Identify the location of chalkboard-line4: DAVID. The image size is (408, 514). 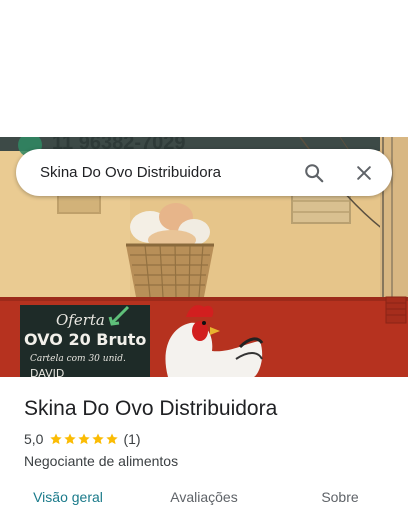
(47, 372).